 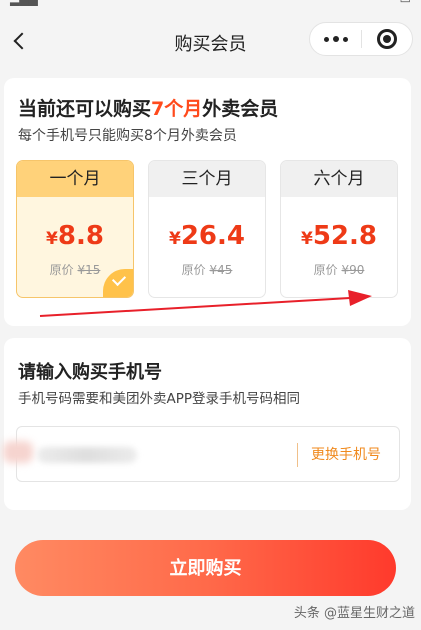 I want to click on more-dots-icon, so click(x=326, y=39).